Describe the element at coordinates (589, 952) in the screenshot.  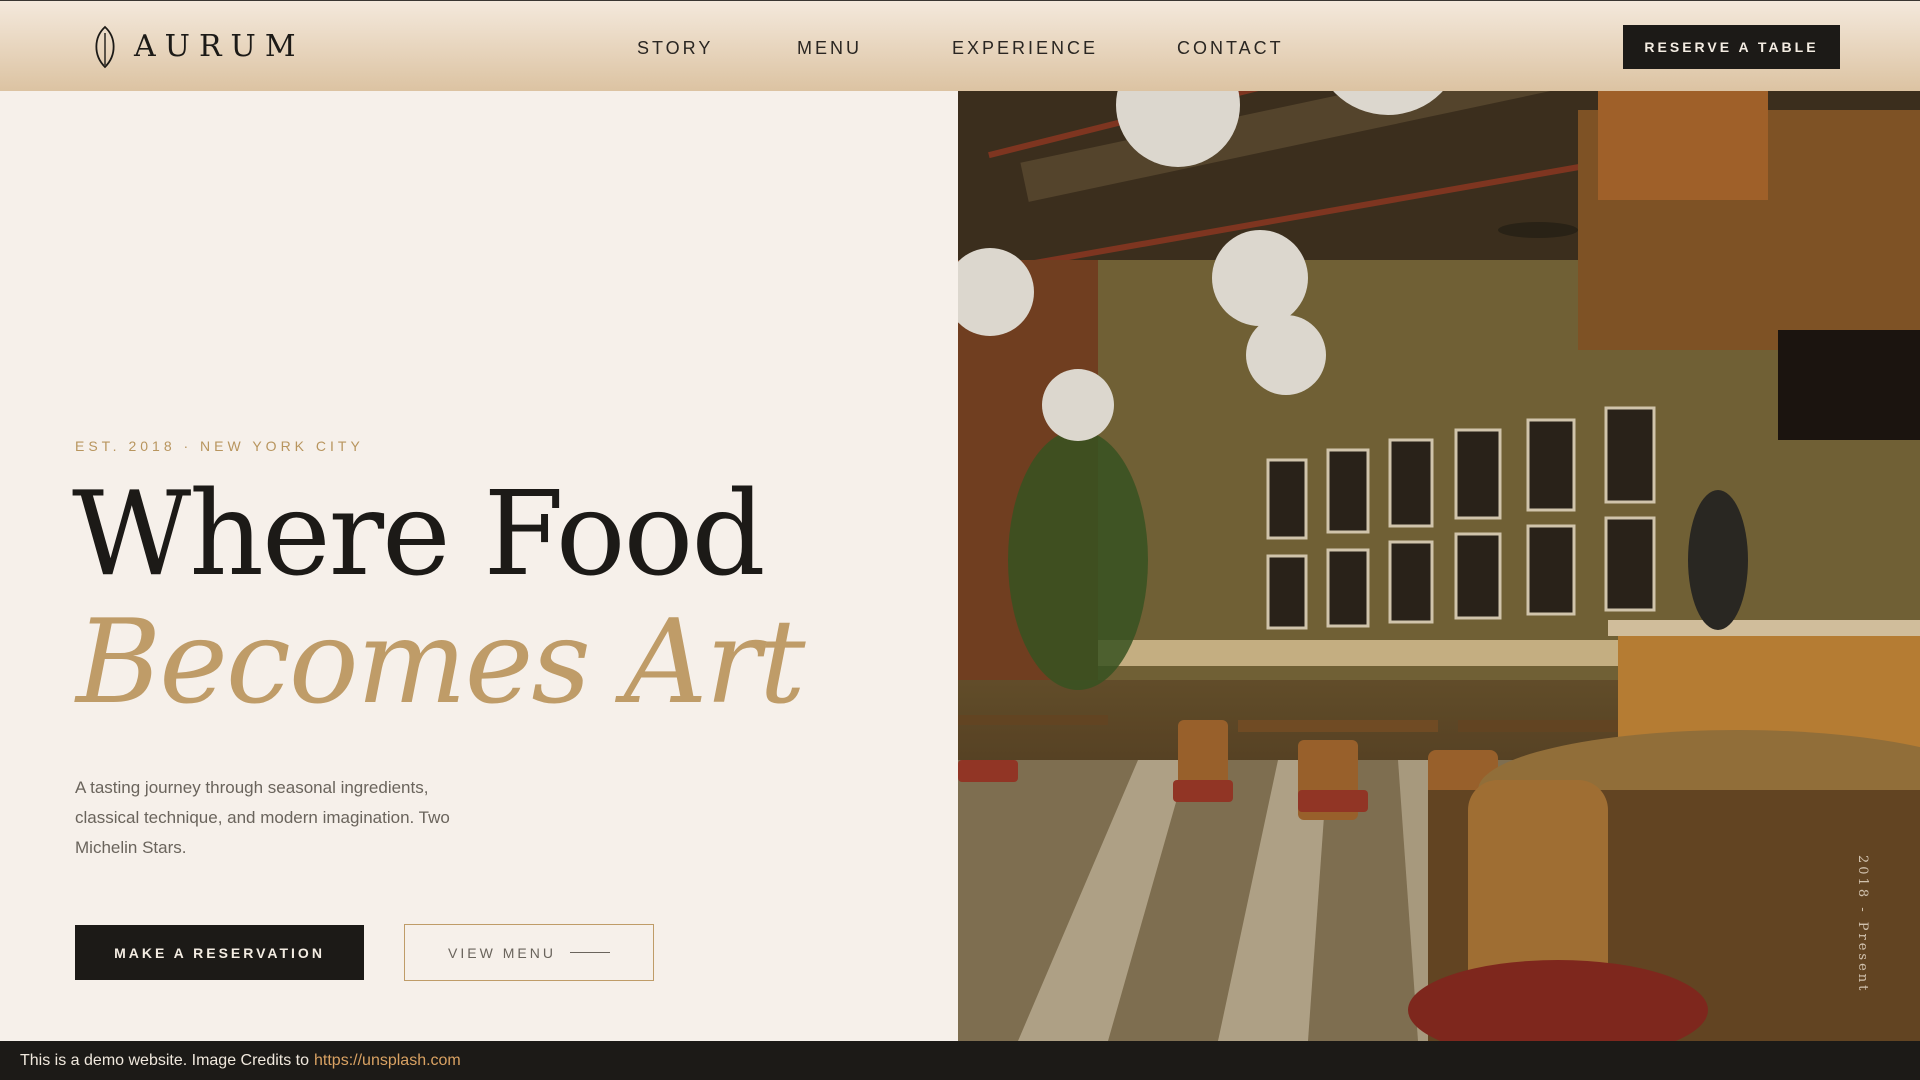
I see `arrow-line-icon` at that location.